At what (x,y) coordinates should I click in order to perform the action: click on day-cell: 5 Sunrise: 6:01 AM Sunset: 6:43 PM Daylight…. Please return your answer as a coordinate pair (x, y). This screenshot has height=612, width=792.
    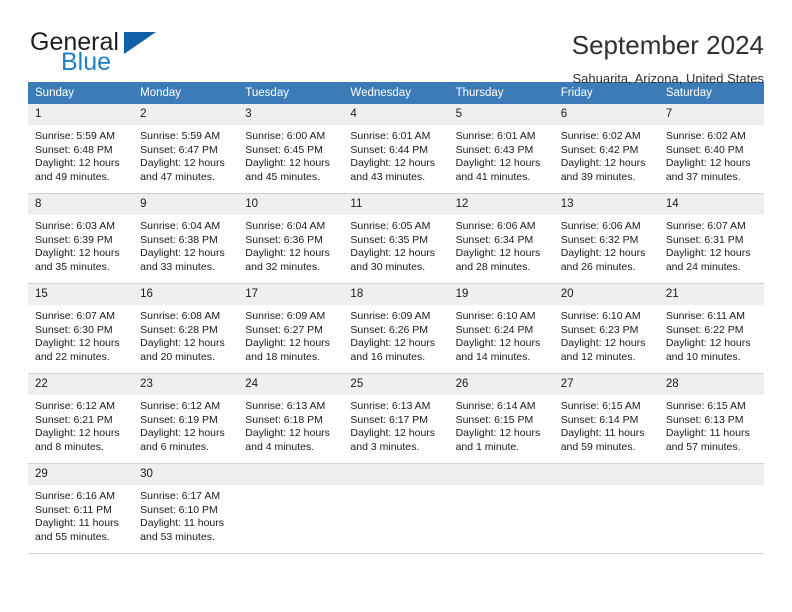
    Looking at the image, I should click on (501, 149).